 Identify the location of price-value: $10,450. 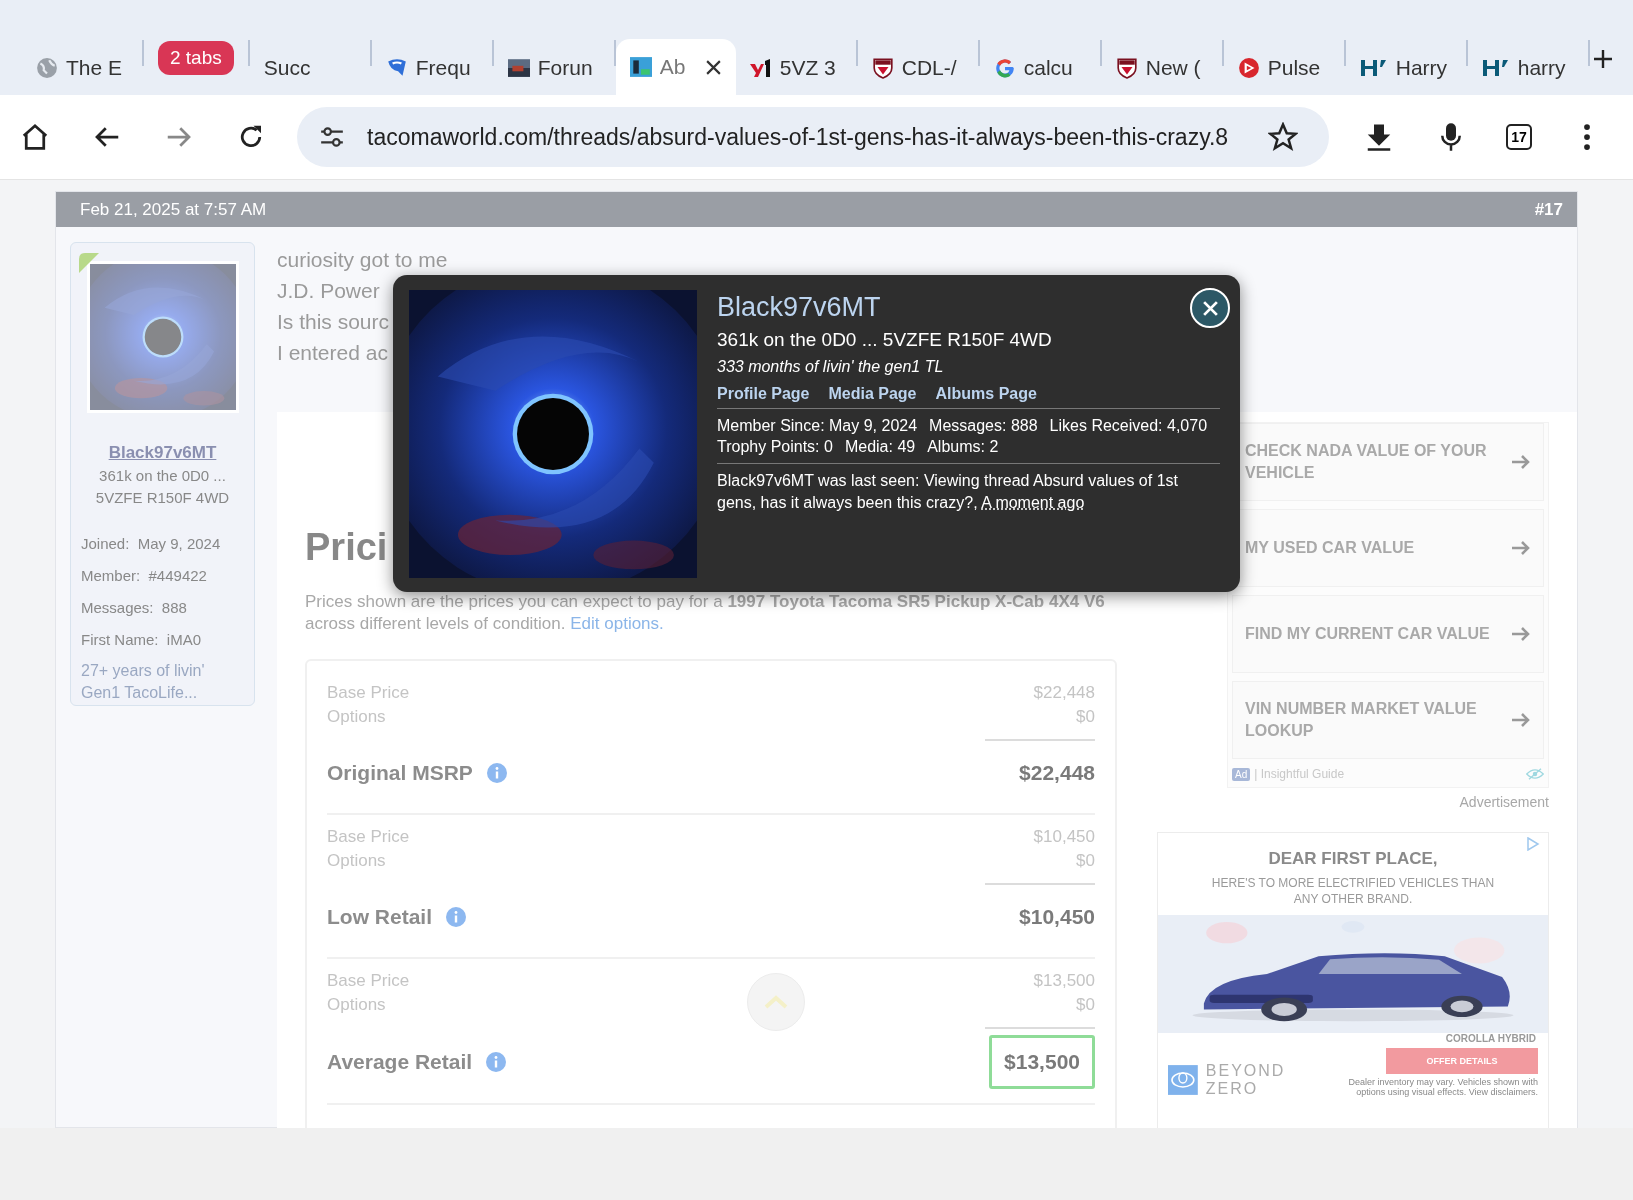
(1064, 837).